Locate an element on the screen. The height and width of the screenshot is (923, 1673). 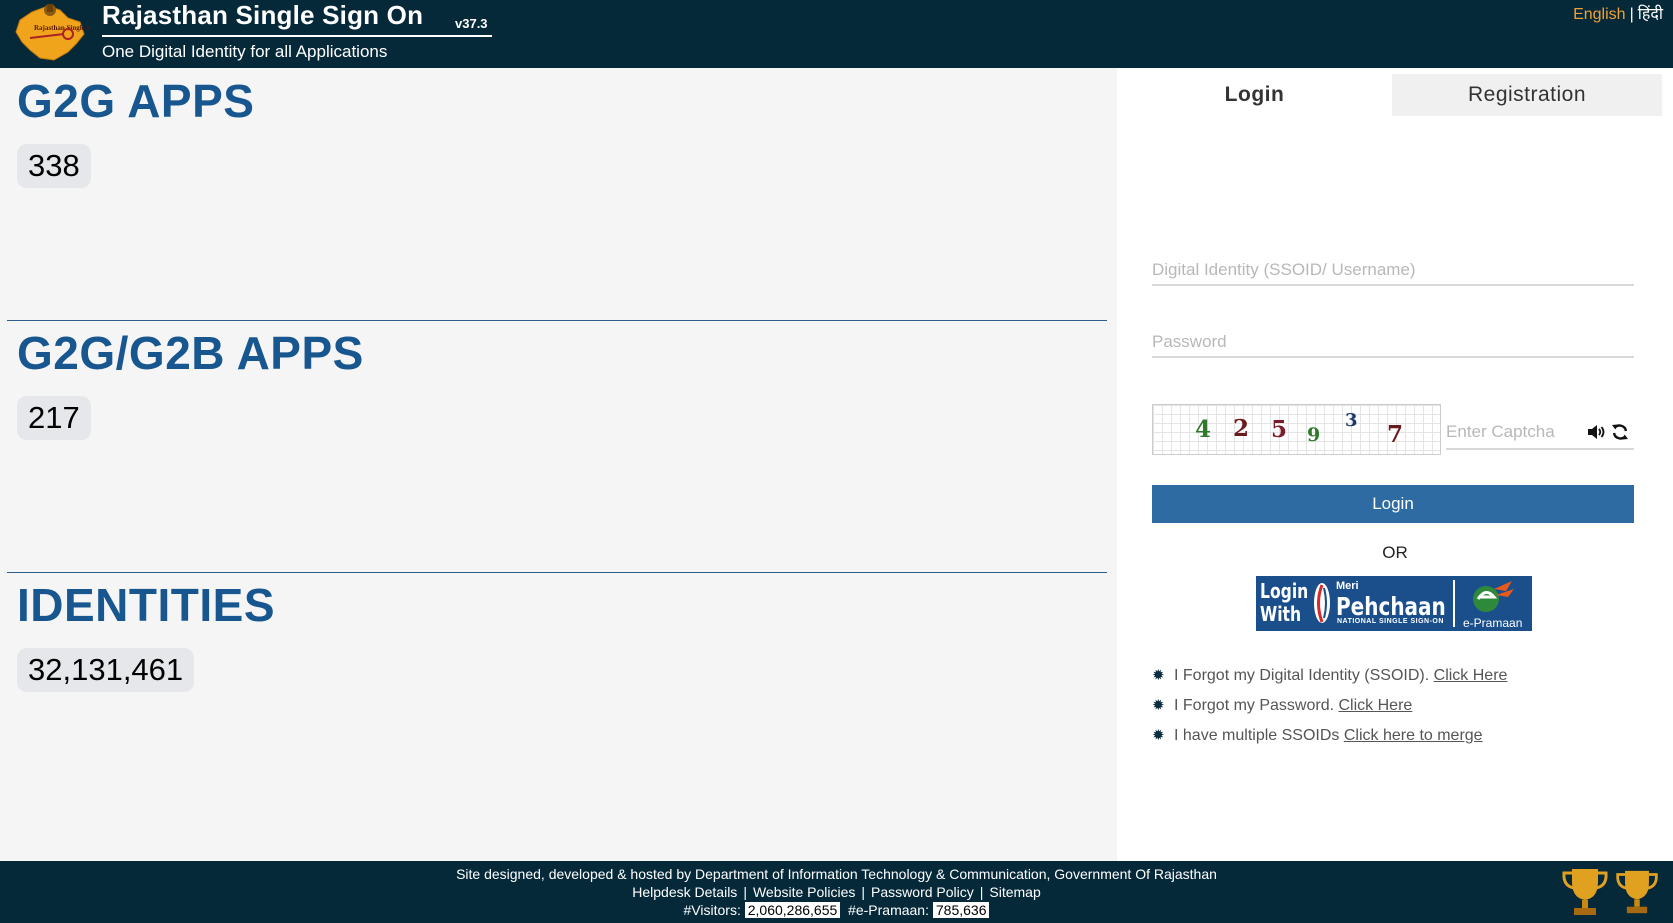
captcha-digit: 3 is located at coordinates (1351, 420).